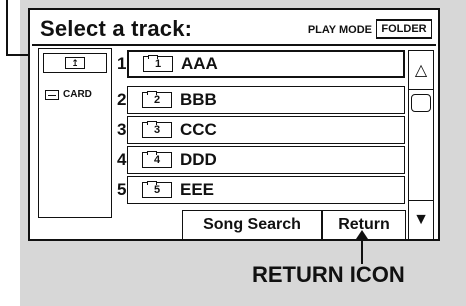 The height and width of the screenshot is (306, 466). I want to click on scroll-up-button: △, so click(421, 70).